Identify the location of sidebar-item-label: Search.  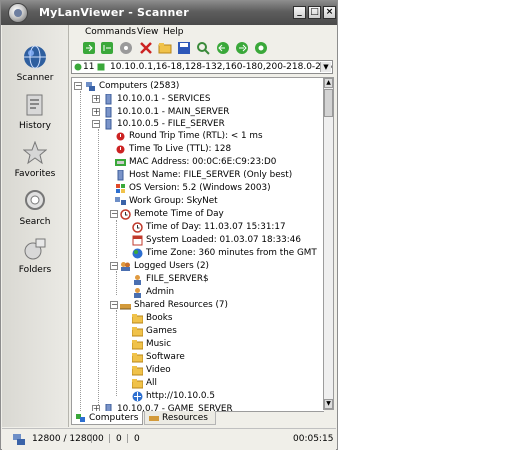
(35, 222).